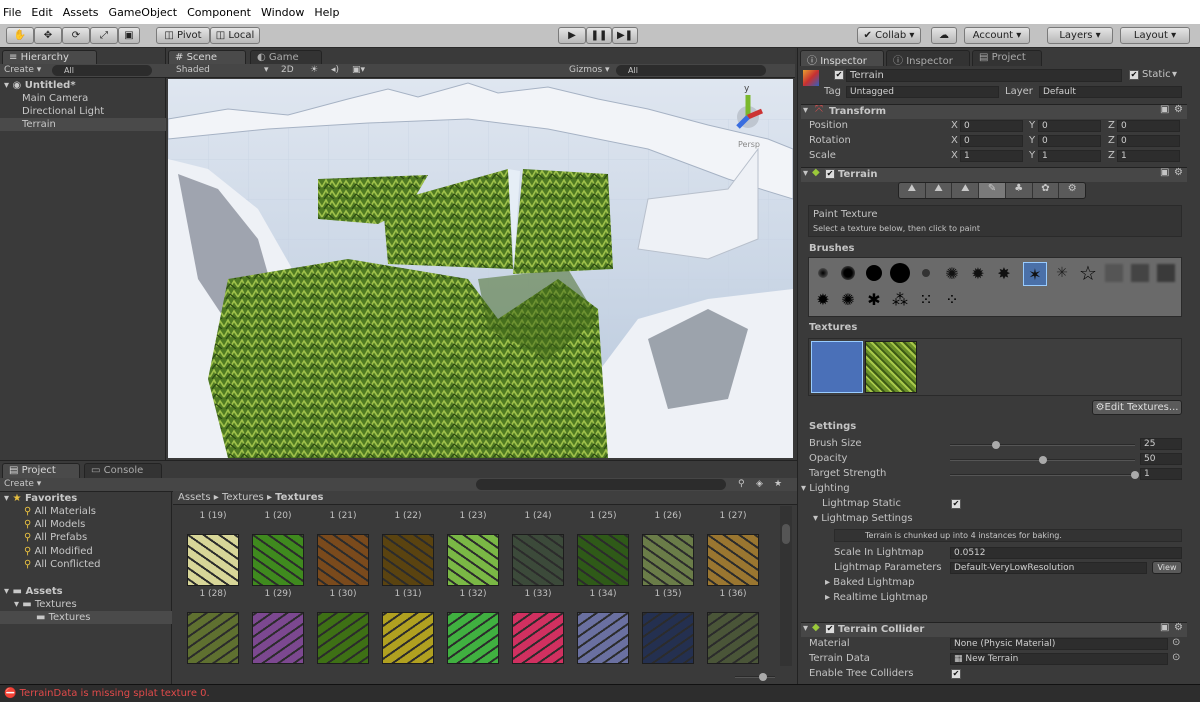  What do you see at coordinates (589, 70) in the screenshot?
I see `gizmos-dropdown: Gizmos ▾` at bounding box center [589, 70].